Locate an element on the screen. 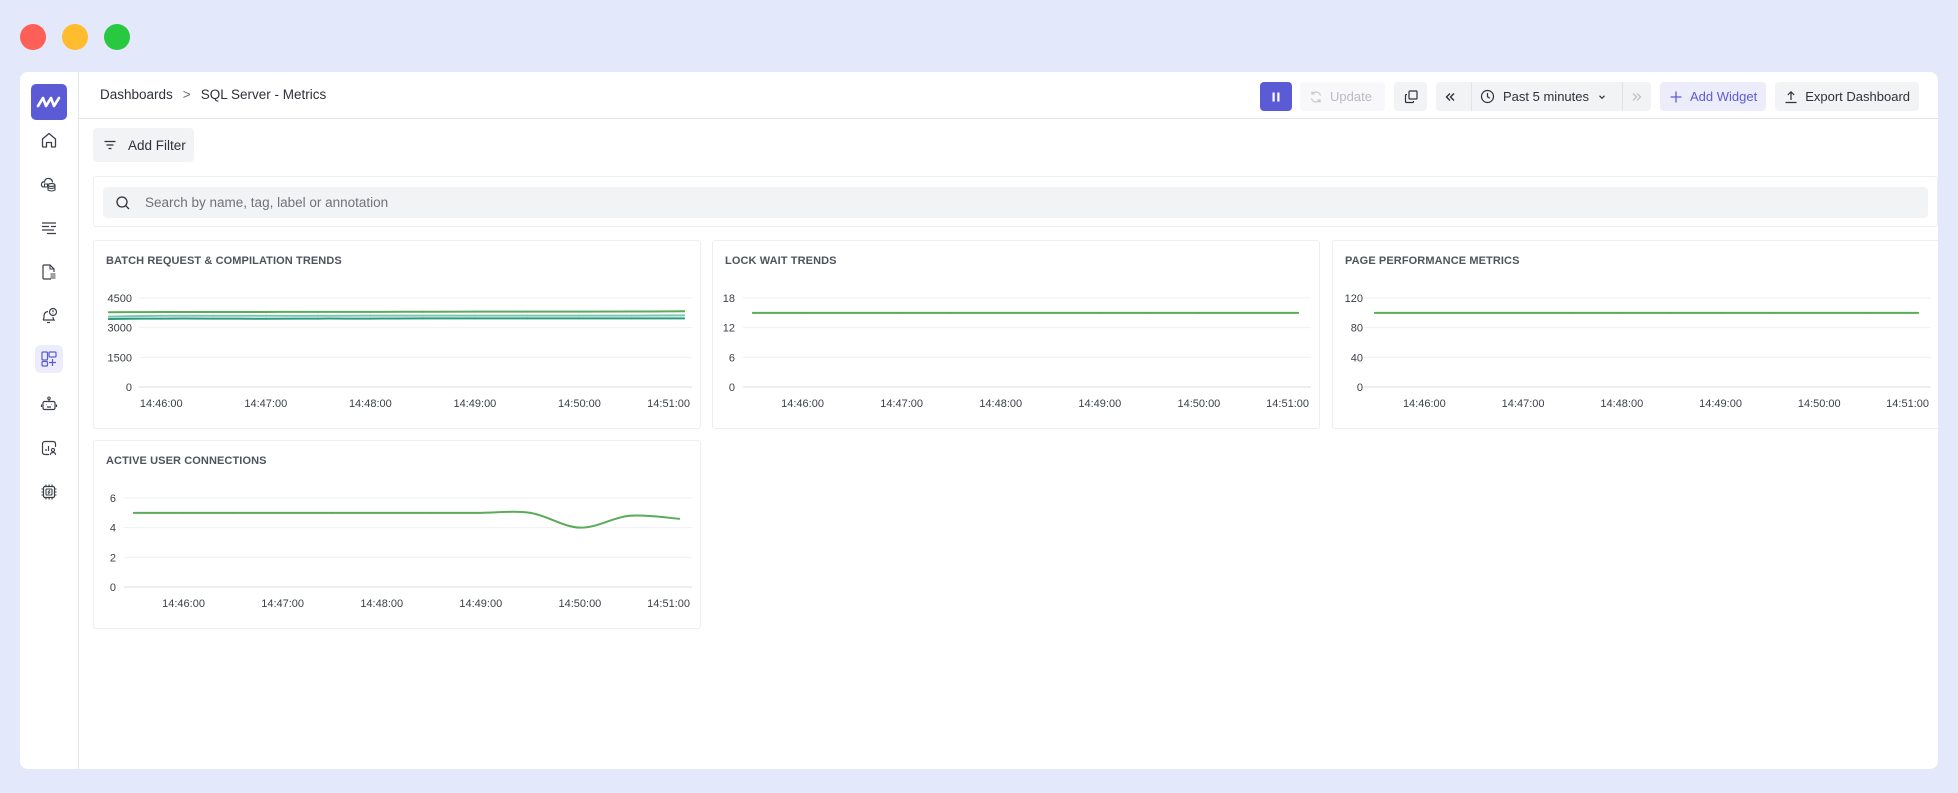 This screenshot has height=793, width=1958. window-minimize-button is located at coordinates (75, 37).